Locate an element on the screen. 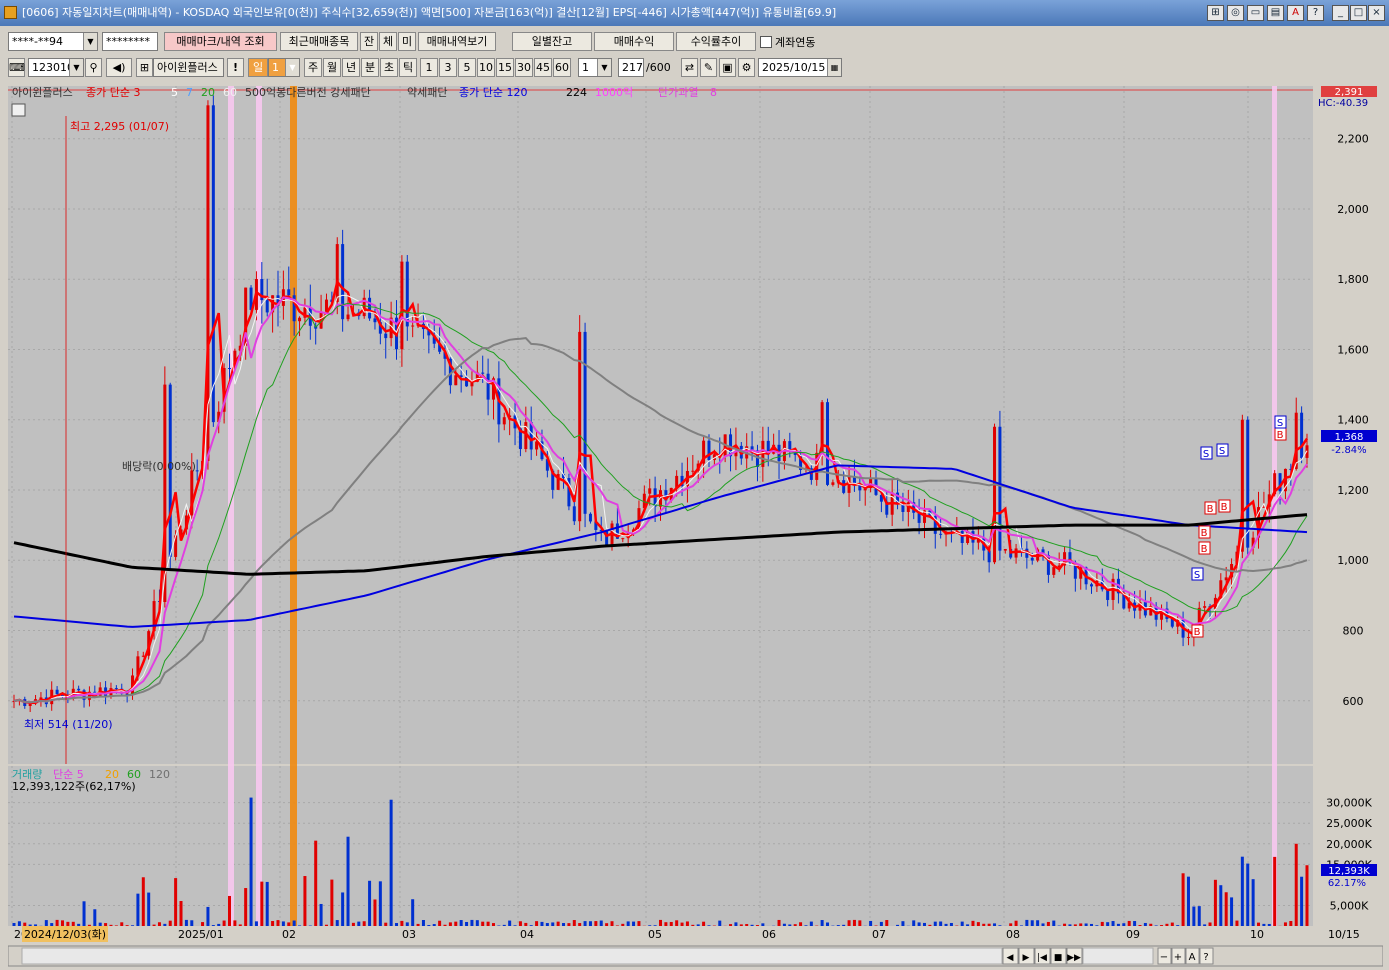 This screenshot has width=1389, height=970. screen-icon: ▭ is located at coordinates (1255, 13).